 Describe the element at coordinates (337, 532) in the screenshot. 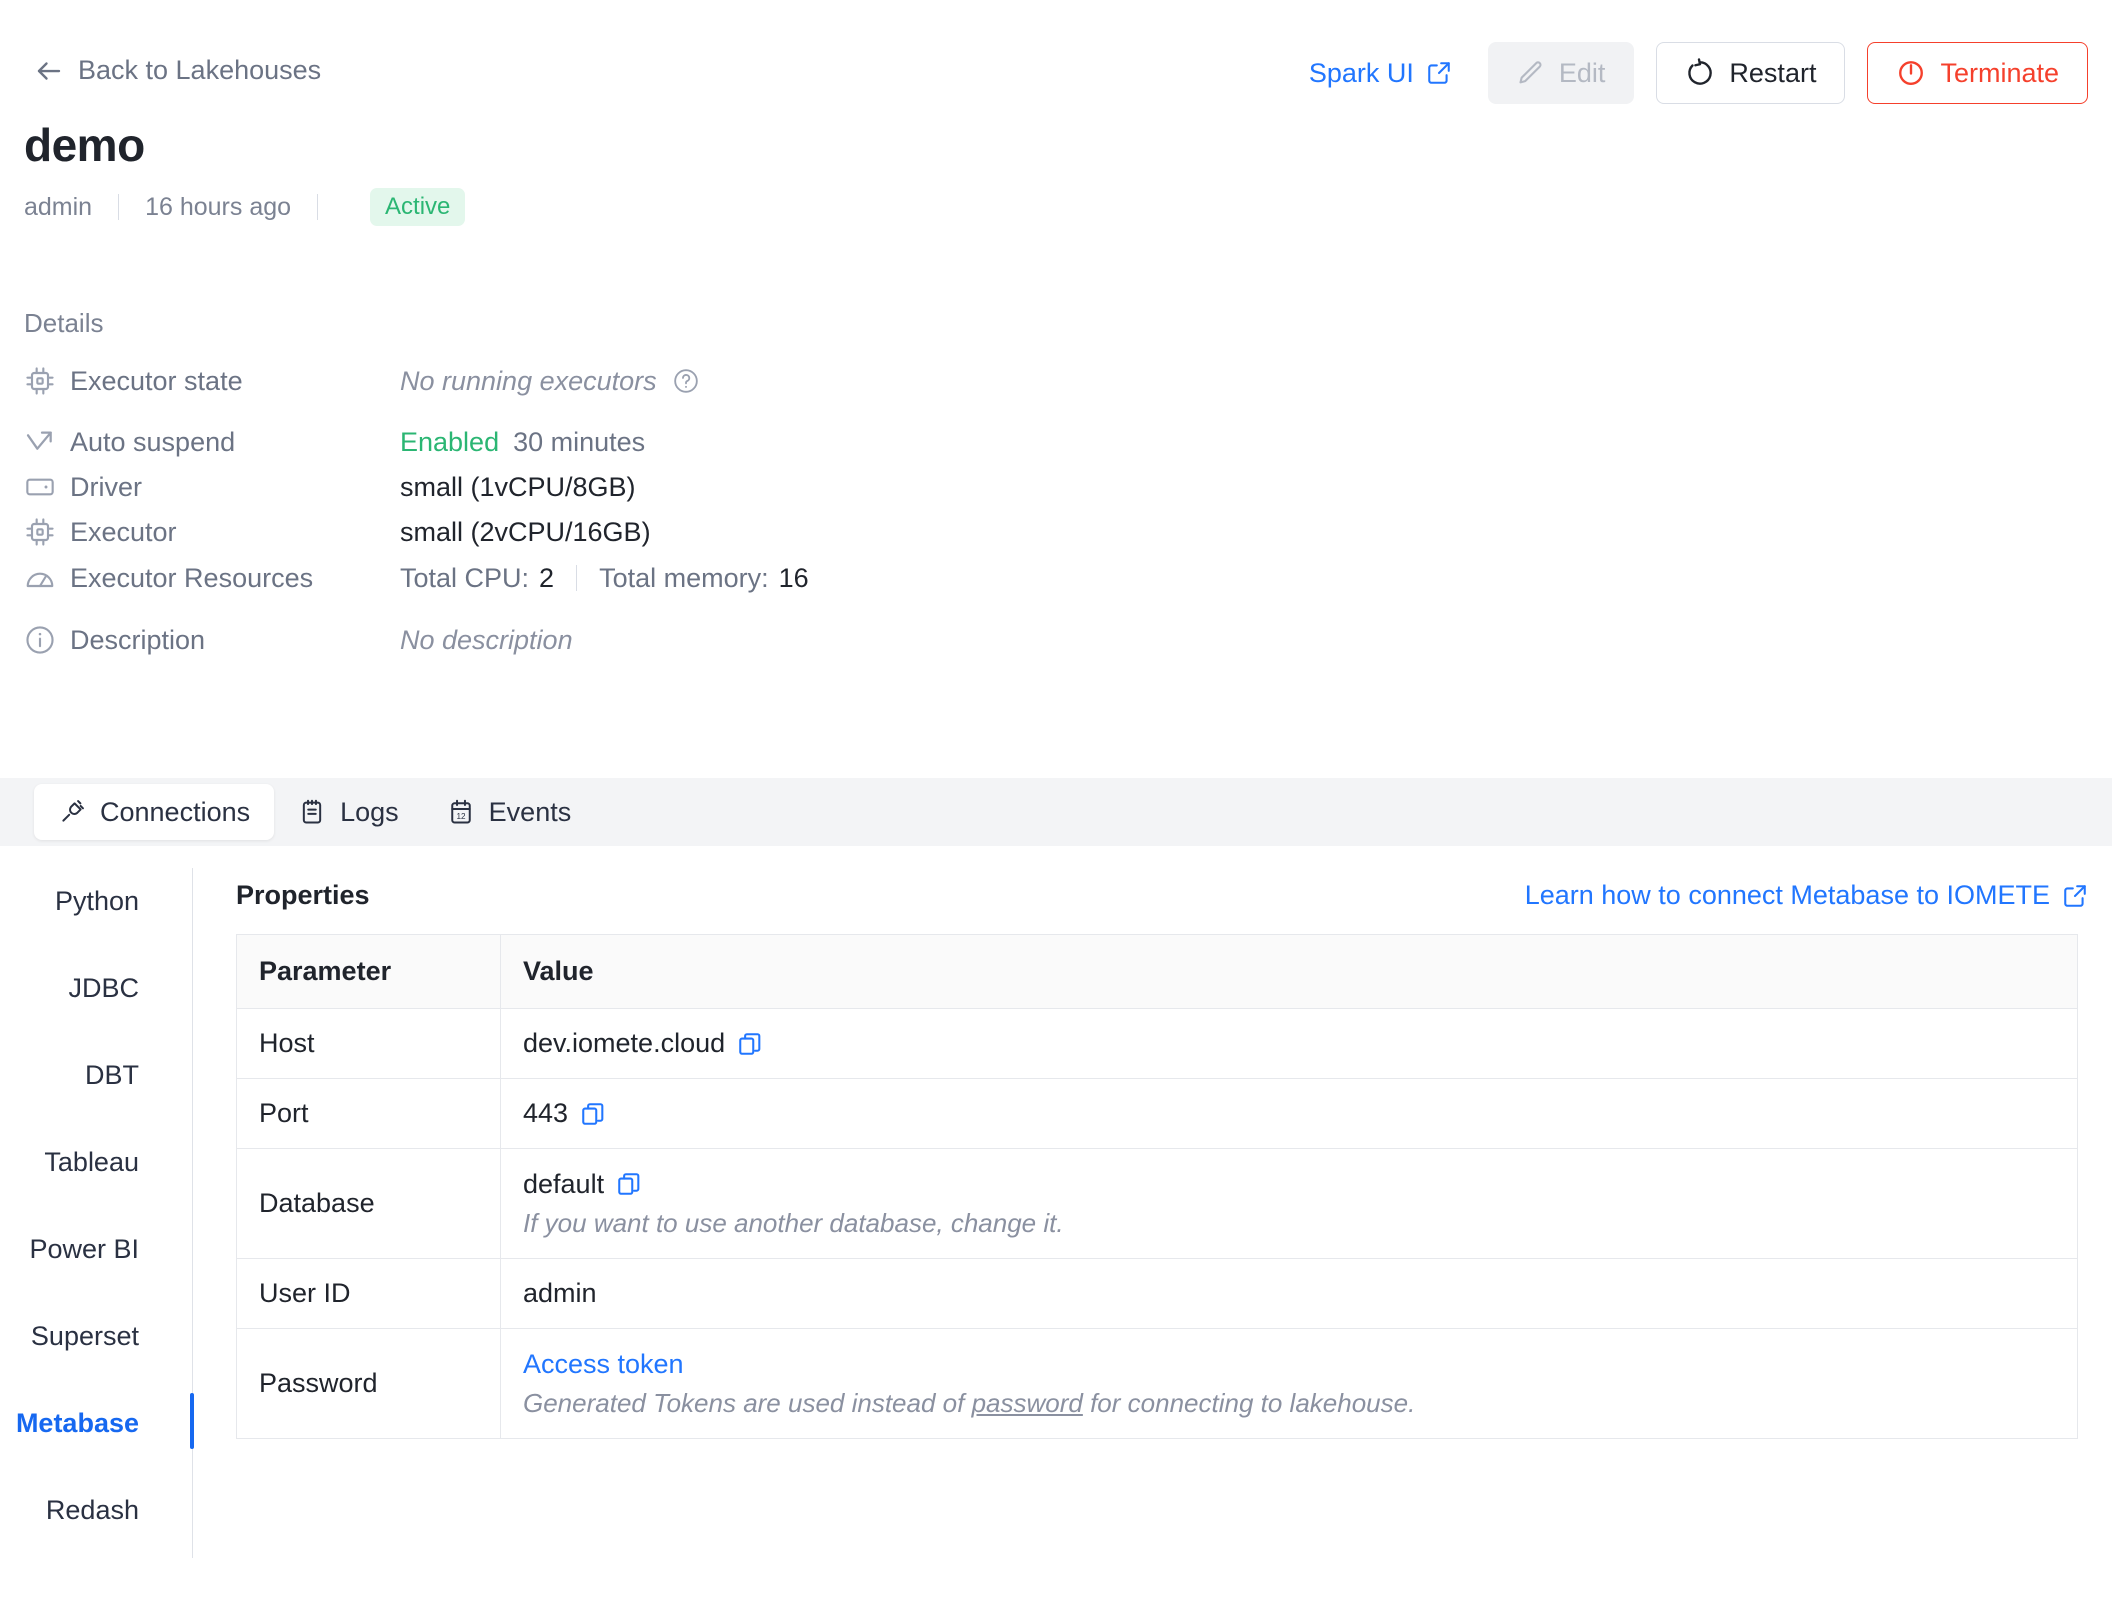

I see `detail-row-executor: Executor small (2vCPU/16GB)` at that location.